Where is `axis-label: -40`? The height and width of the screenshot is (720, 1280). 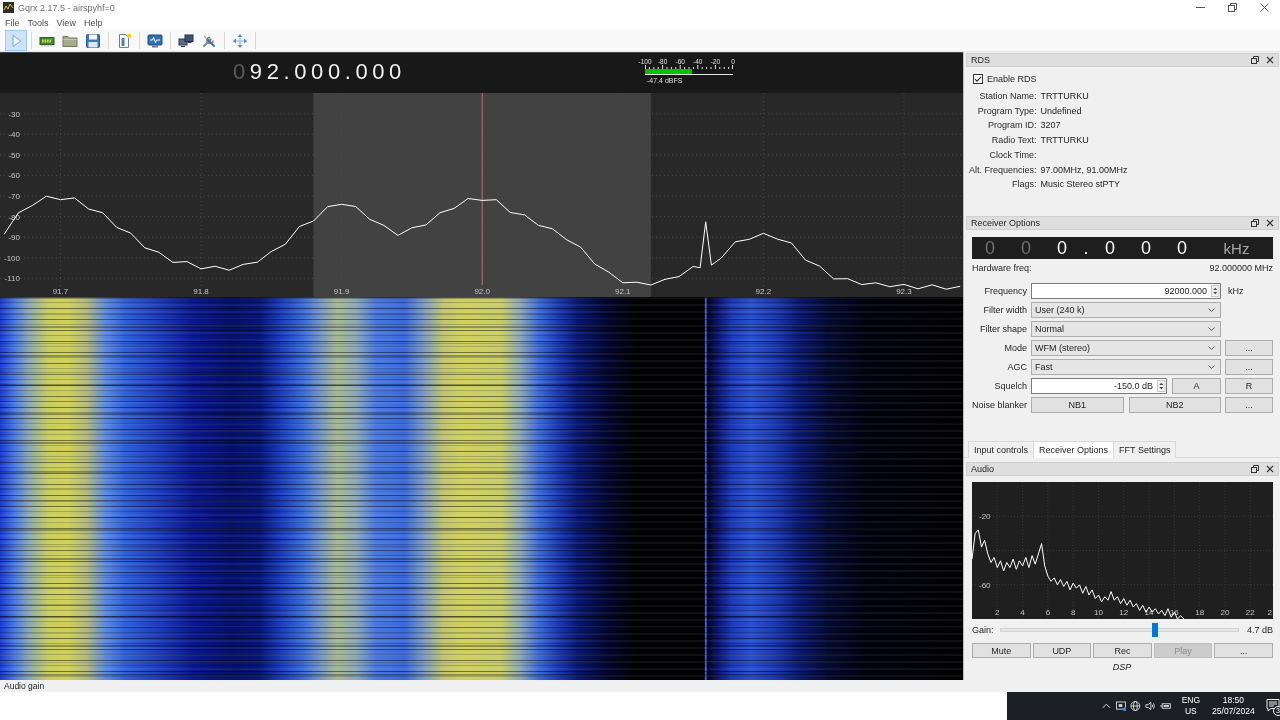
axis-label: -40 is located at coordinates (14, 135).